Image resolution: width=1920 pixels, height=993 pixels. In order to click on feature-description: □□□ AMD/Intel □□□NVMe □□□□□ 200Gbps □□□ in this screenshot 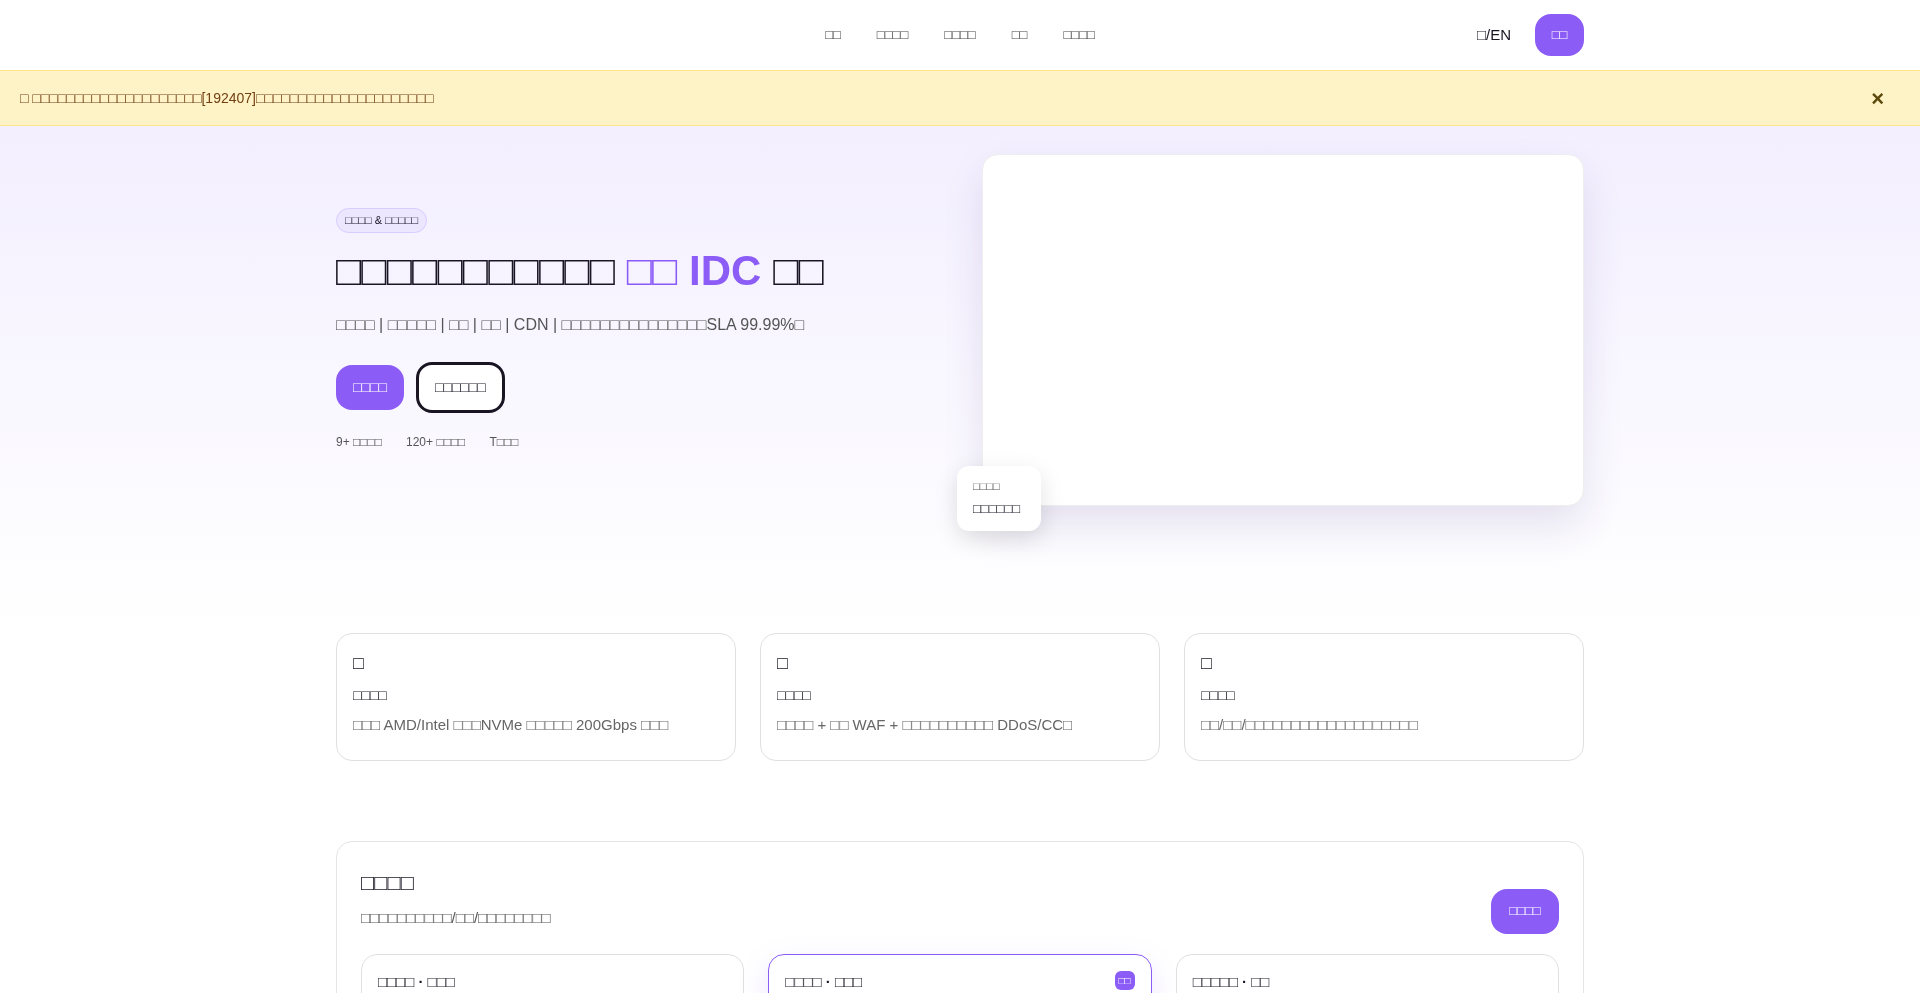, I will do `click(511, 725)`.